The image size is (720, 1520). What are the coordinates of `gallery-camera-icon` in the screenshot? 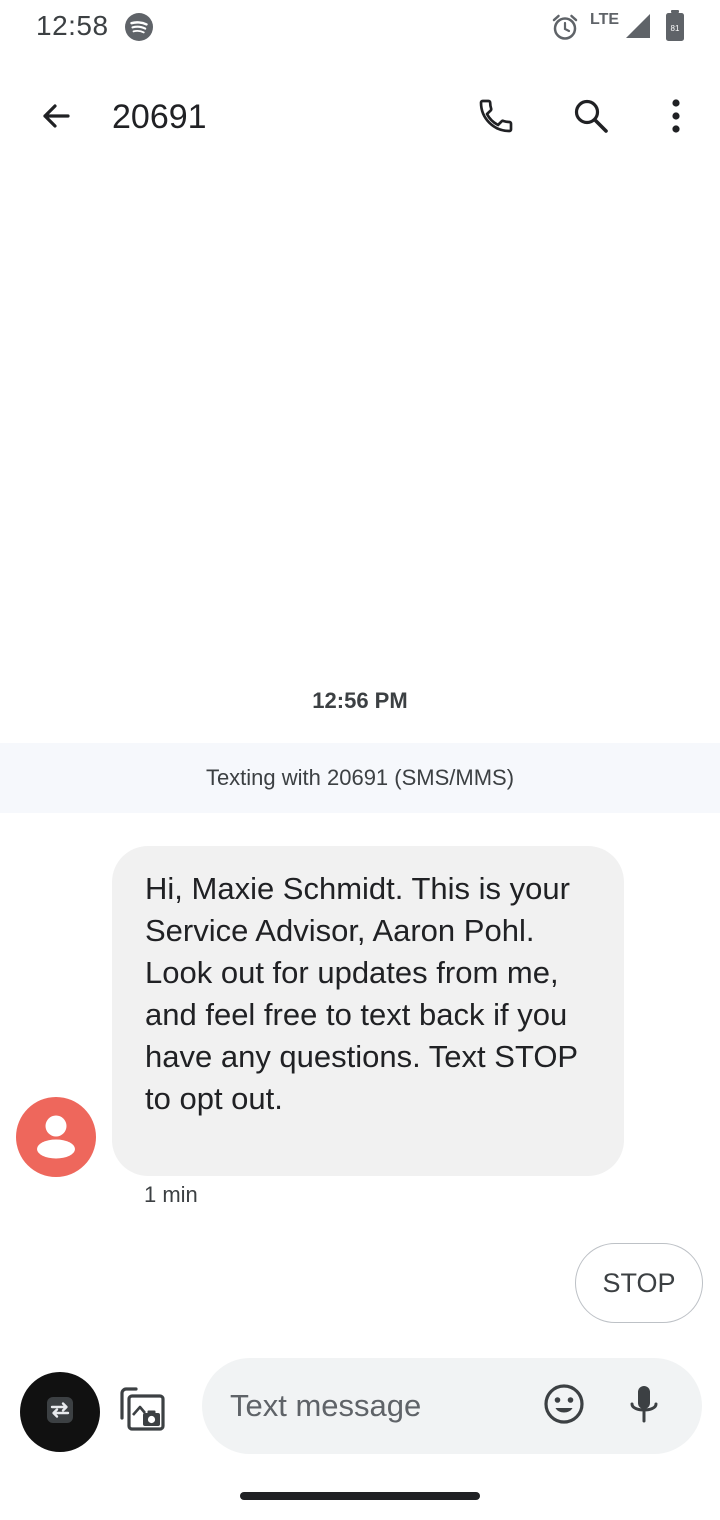 It's located at (142, 1410).